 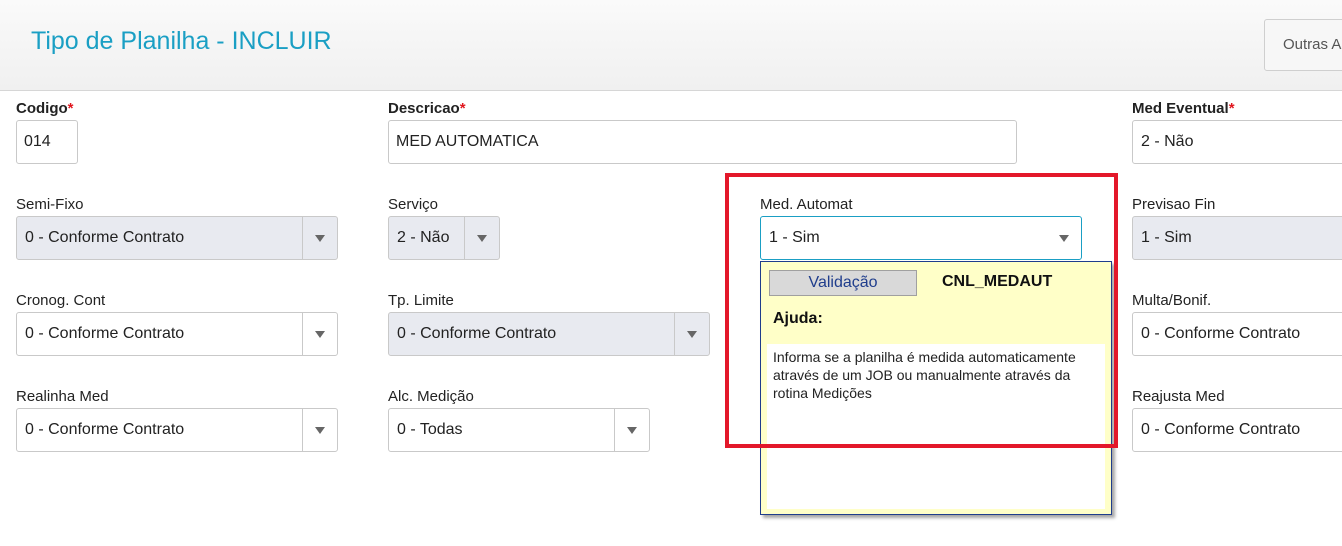 What do you see at coordinates (921, 310) in the screenshot?
I see `highlight-annotation` at bounding box center [921, 310].